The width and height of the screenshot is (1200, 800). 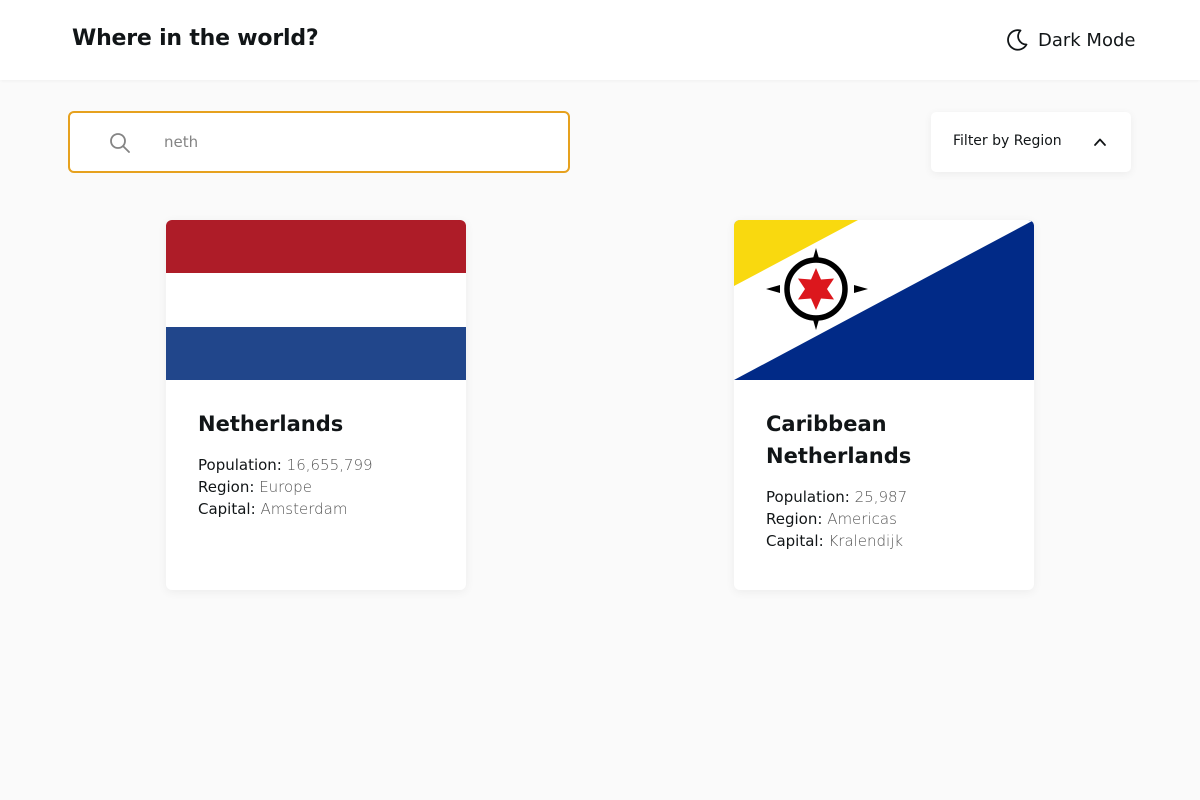 I want to click on population-row: Population: 25,987, so click(x=890, y=497).